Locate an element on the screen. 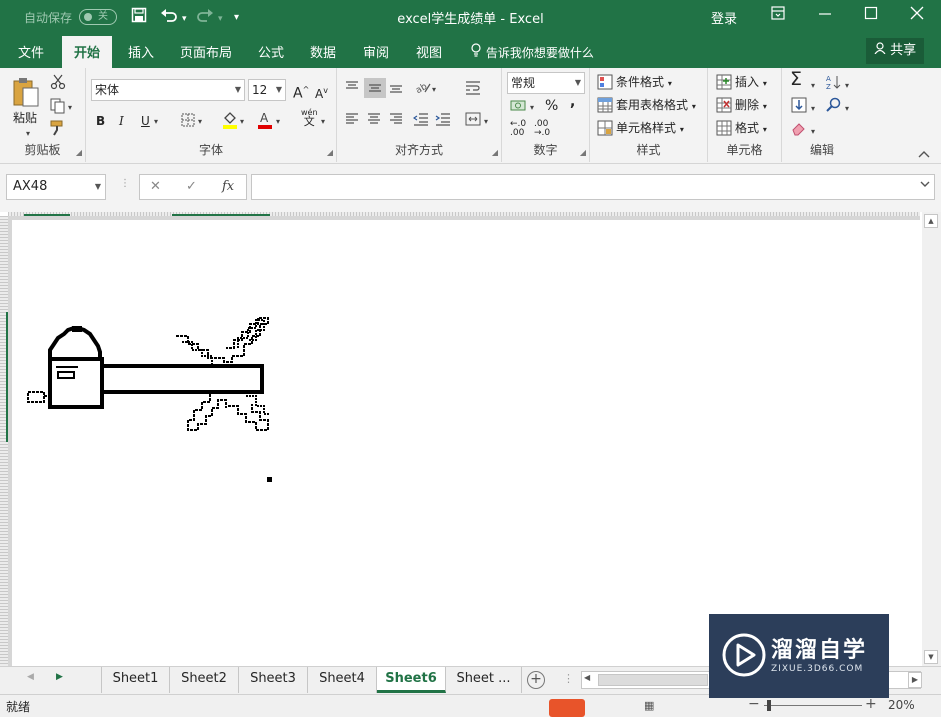 The width and height of the screenshot is (941, 717). close-icon is located at coordinates (917, 15).